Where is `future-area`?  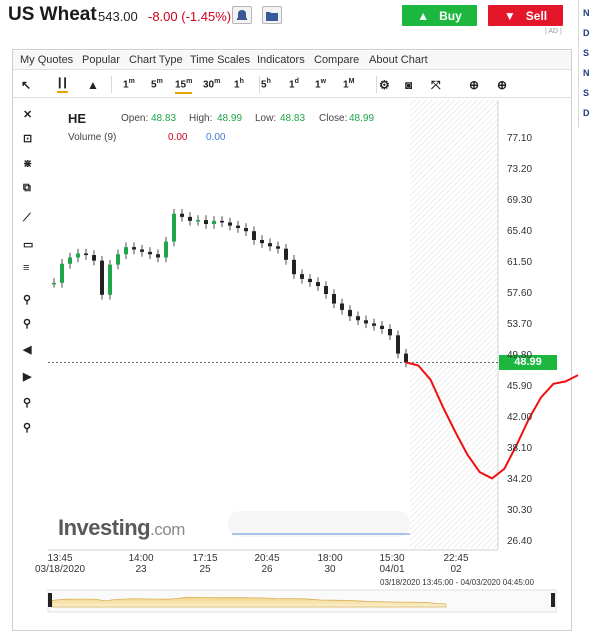
future-area is located at coordinates (454, 324).